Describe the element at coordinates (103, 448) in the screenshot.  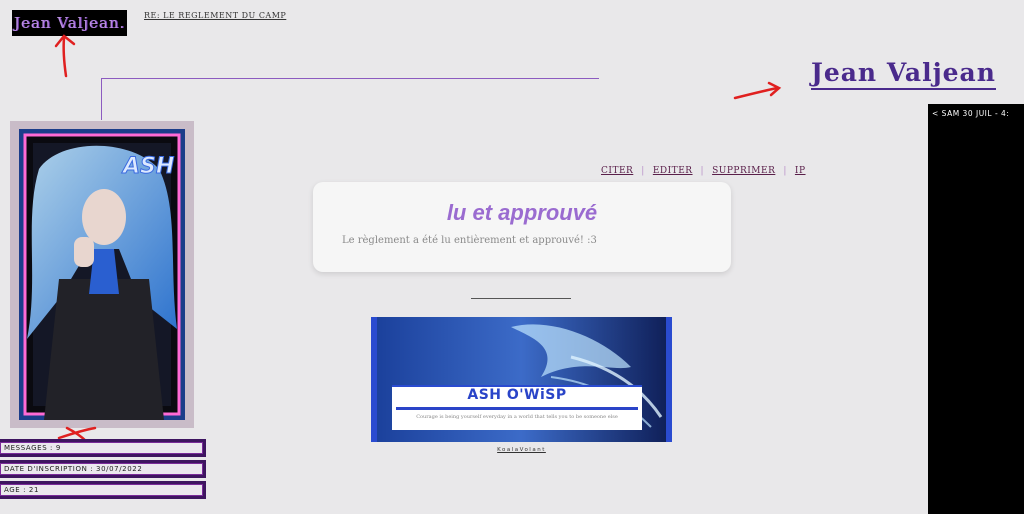
I see `stat-messages: MESSAGES : 9` at that location.